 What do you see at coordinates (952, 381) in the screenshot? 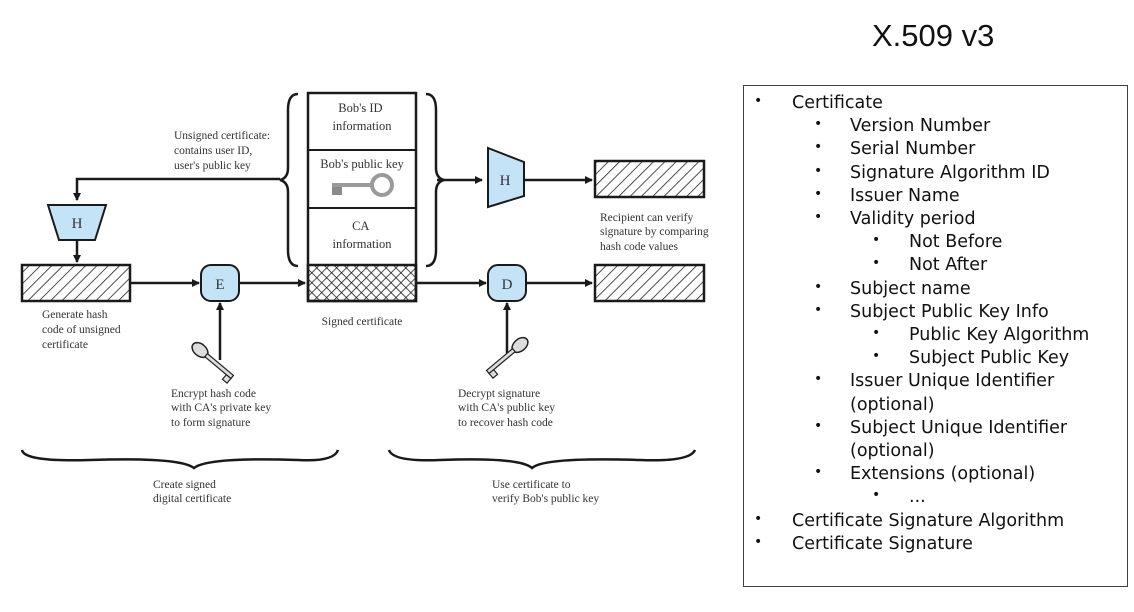
I see `list-item: Issuer Unique Identifier` at bounding box center [952, 381].